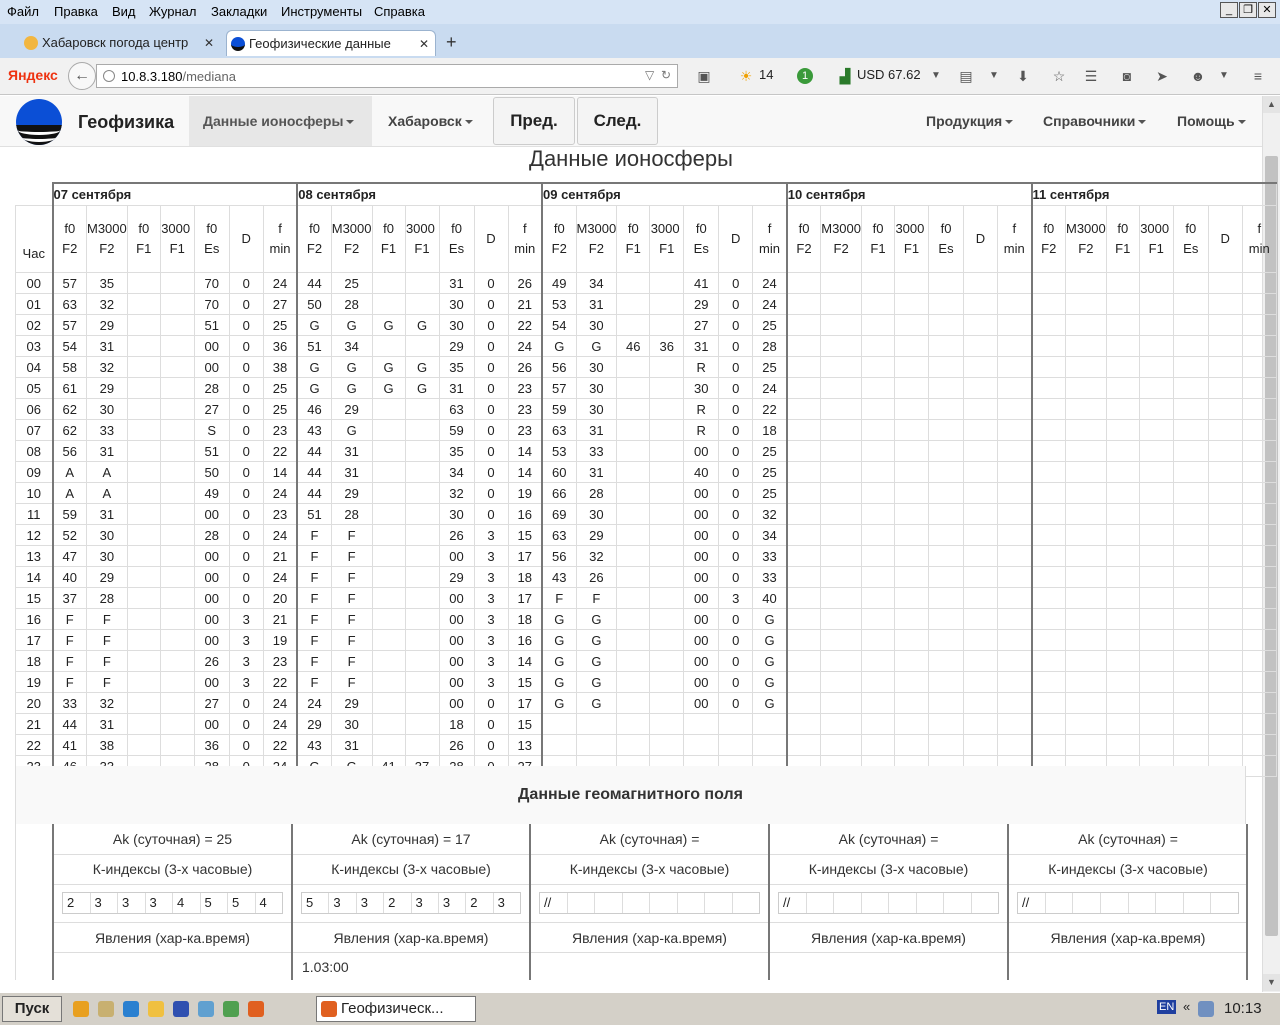  I want to click on menu-bookmarks: Закладки, so click(239, 11).